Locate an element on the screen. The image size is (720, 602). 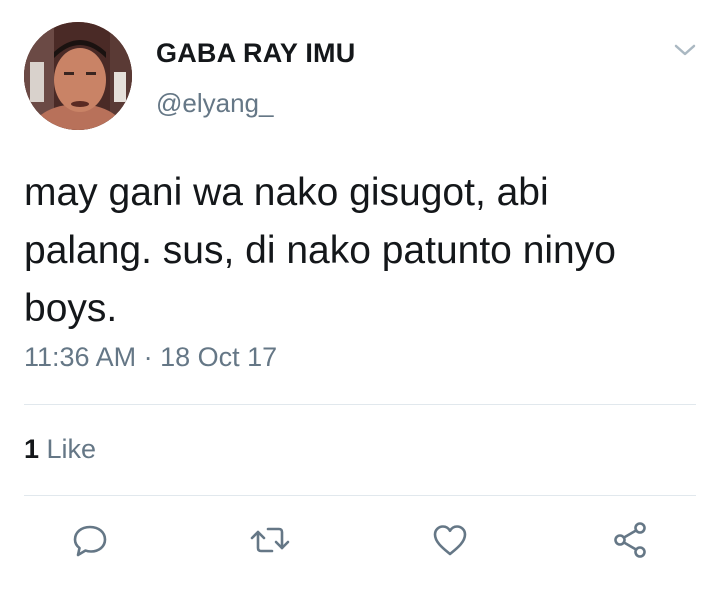
avatar is located at coordinates (78, 76).